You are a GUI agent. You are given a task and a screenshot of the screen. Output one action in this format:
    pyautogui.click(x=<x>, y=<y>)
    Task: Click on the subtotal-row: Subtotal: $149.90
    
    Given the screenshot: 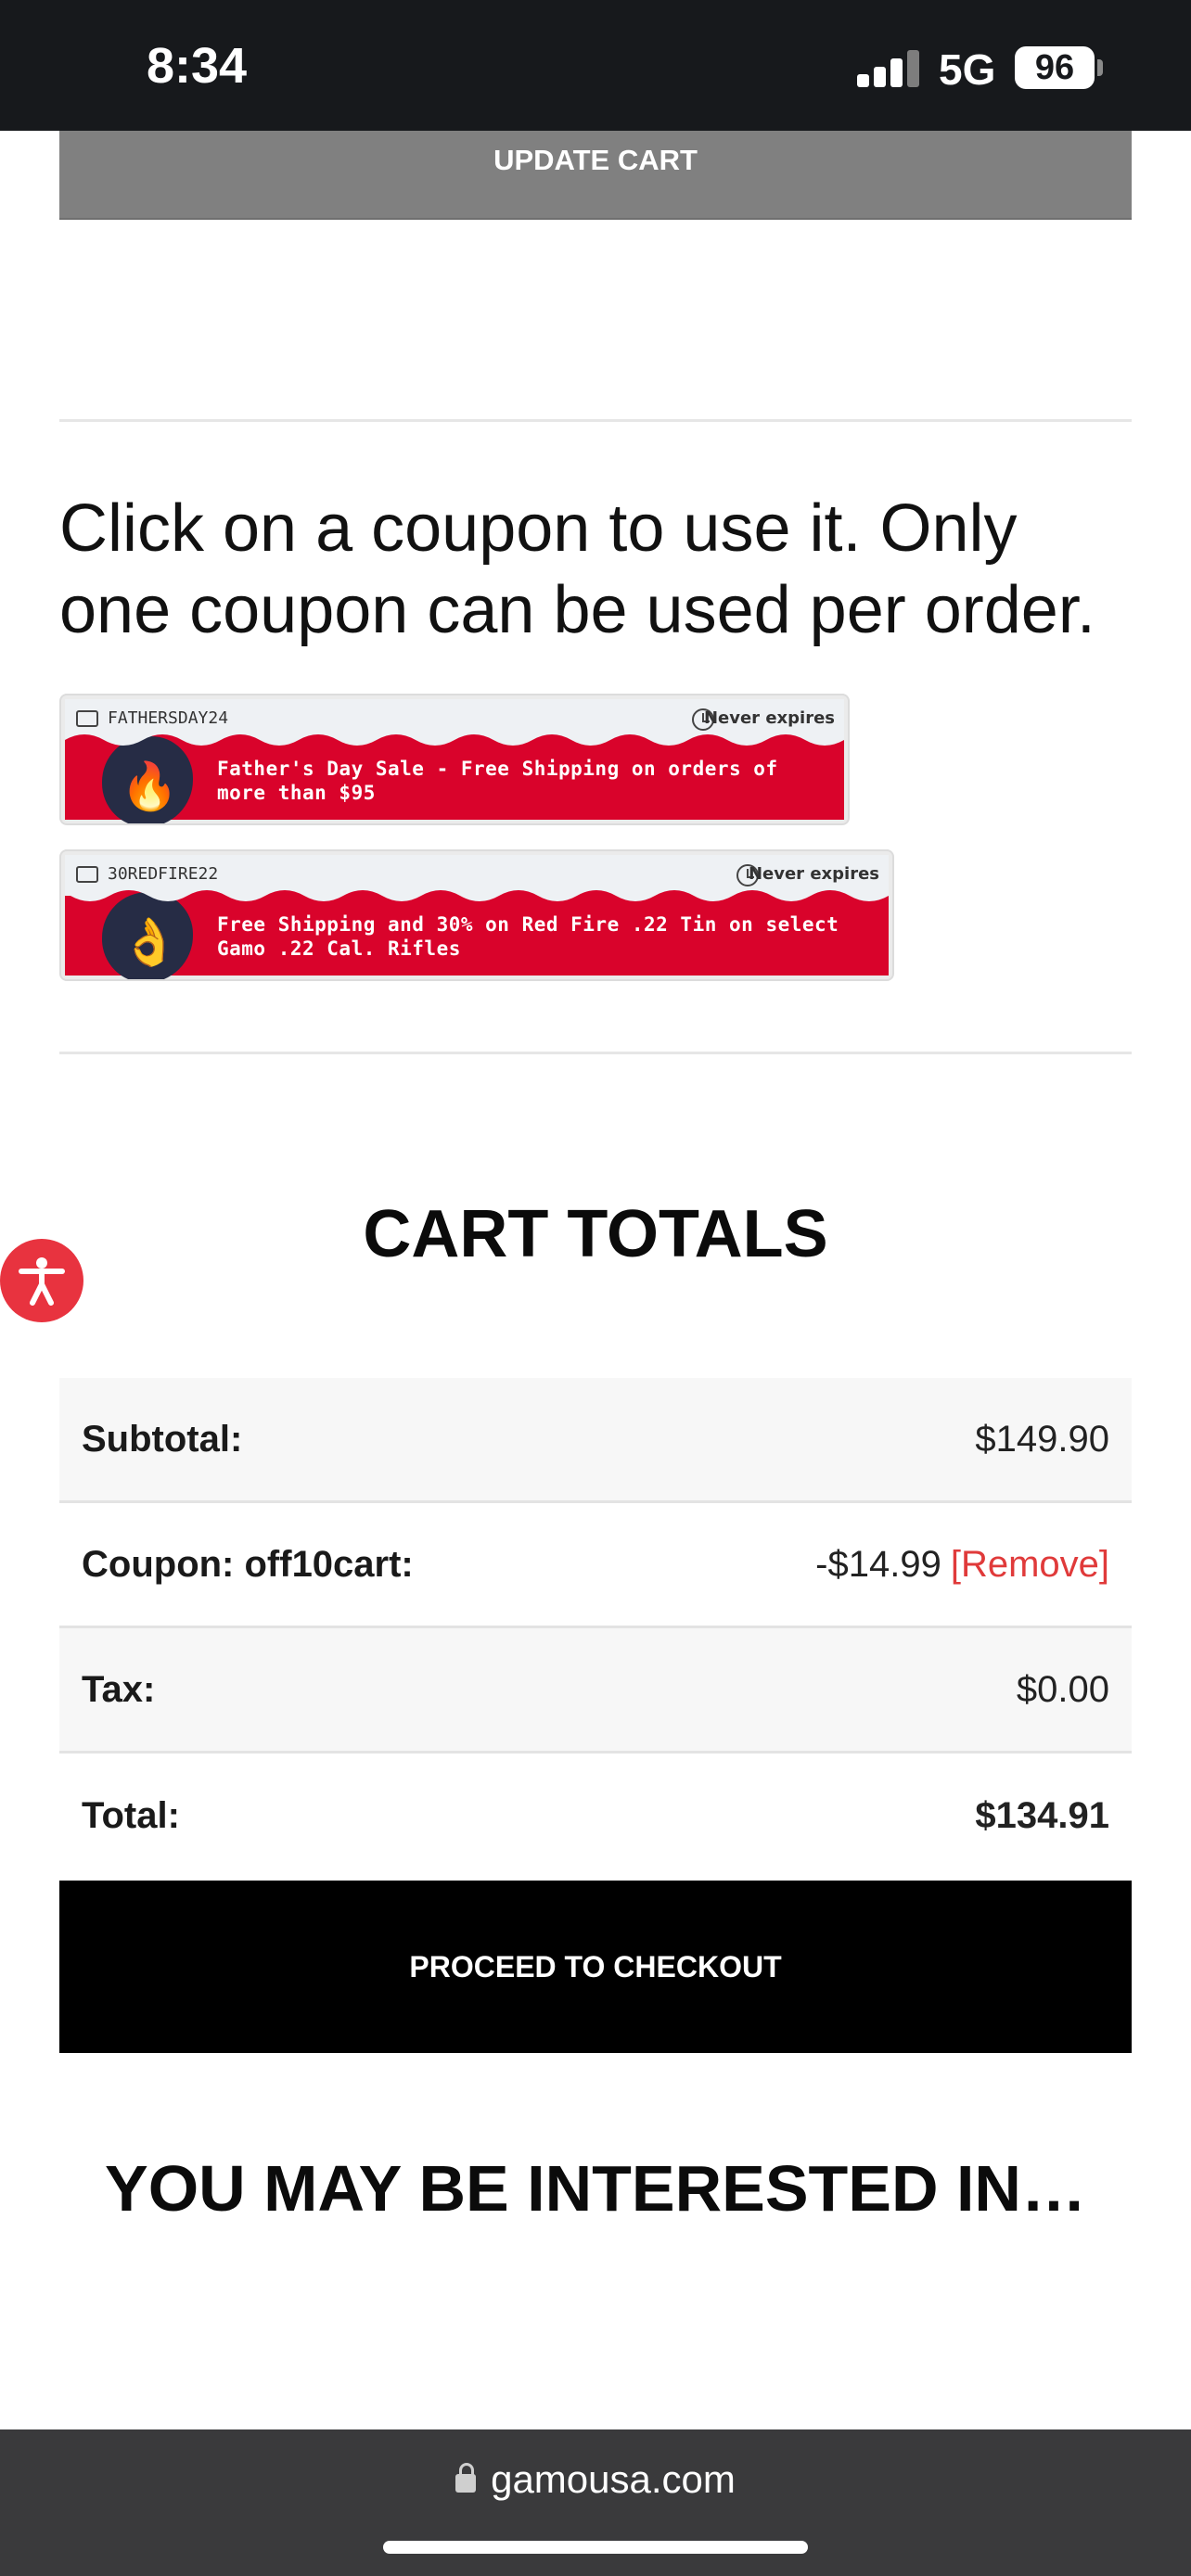 What is the action you would take?
    pyautogui.click(x=595, y=1440)
    